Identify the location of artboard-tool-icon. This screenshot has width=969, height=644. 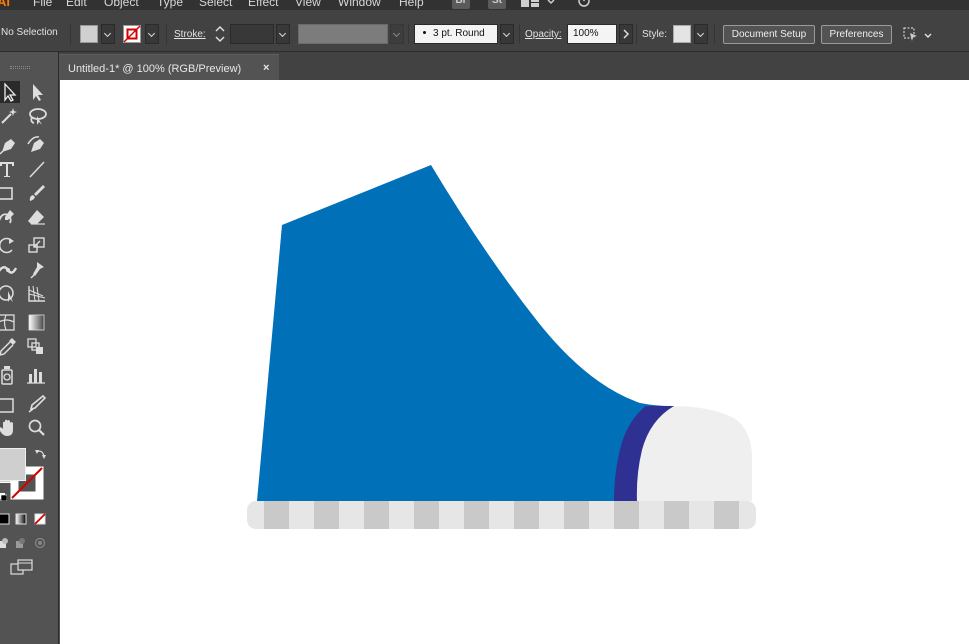
(10, 404).